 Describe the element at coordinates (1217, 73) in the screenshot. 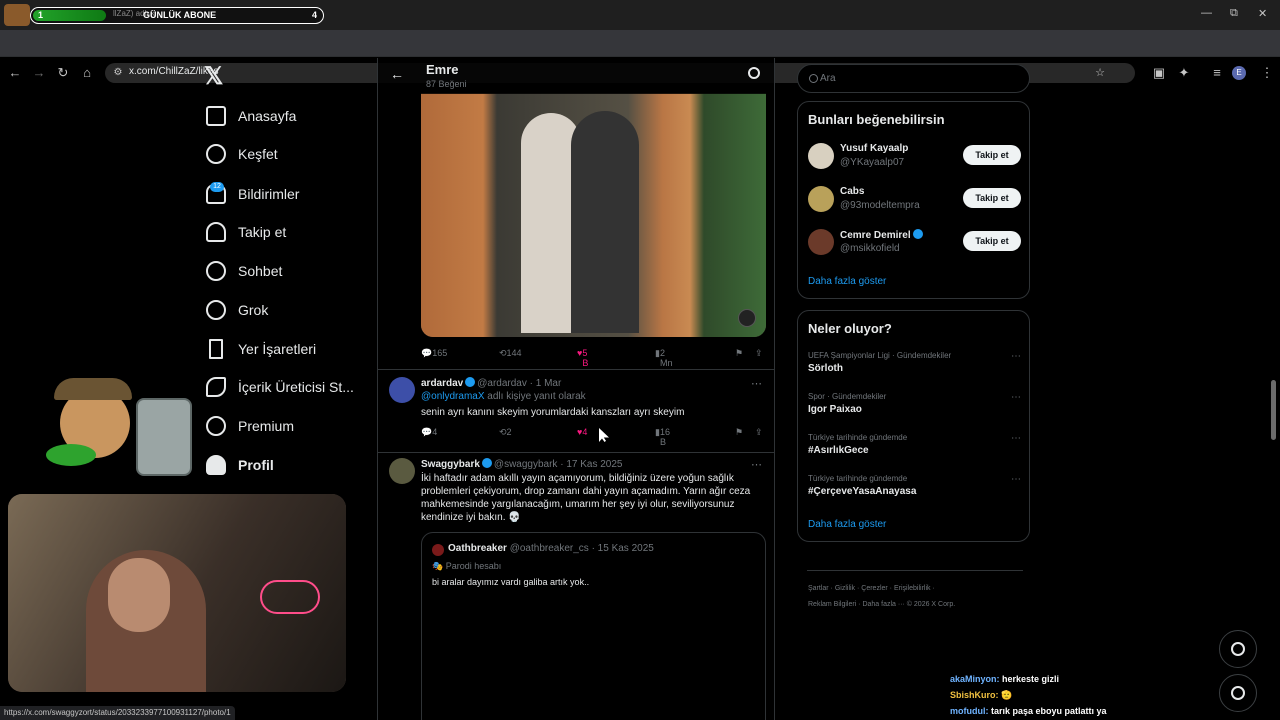

I see `reading-list-icon: ≡` at that location.